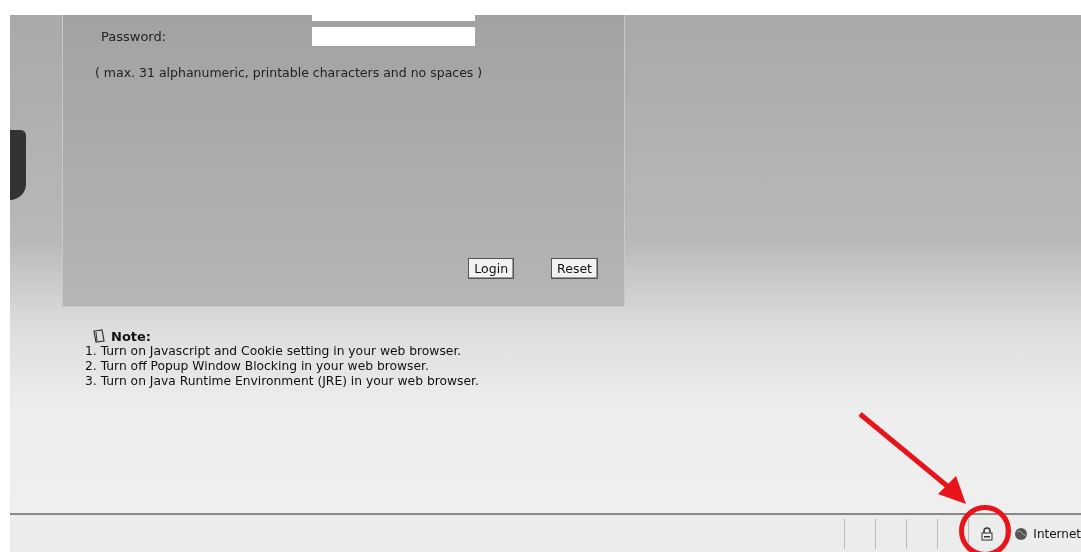  Describe the element at coordinates (257, 366) in the screenshot. I see `note-item: 2. Turn off Popup Window Blocking in your web browser.` at that location.